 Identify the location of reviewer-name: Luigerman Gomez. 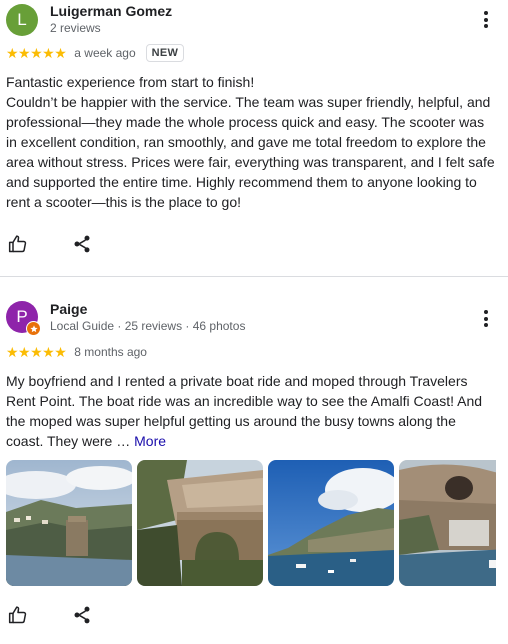
(111, 11).